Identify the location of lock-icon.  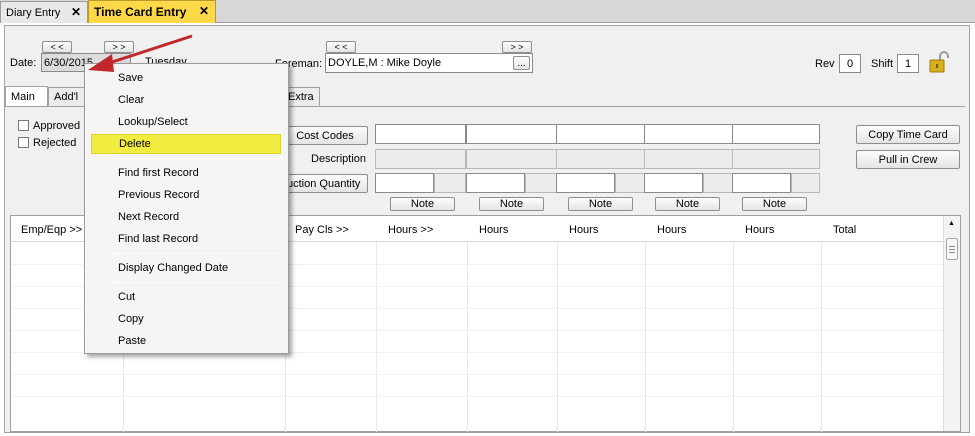
(939, 62).